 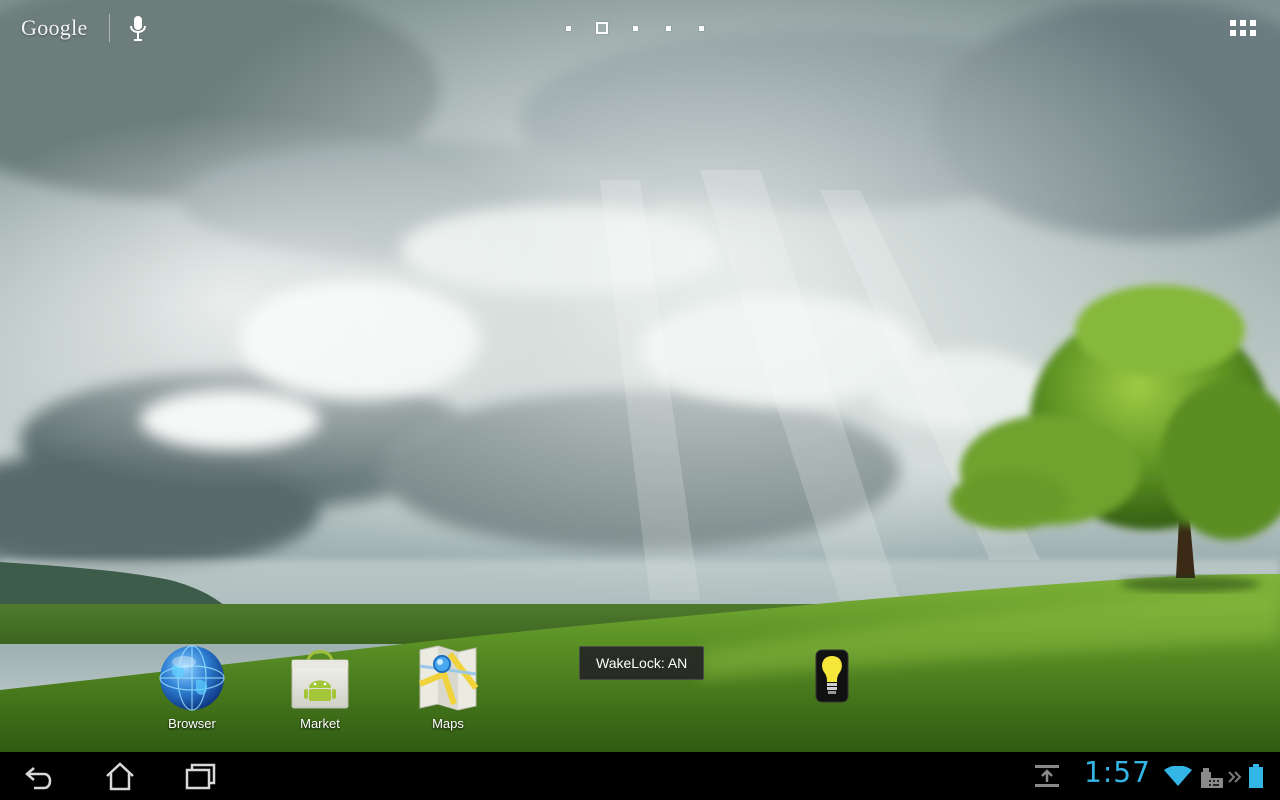 I want to click on chevron-right-icon, so click(x=1235, y=776).